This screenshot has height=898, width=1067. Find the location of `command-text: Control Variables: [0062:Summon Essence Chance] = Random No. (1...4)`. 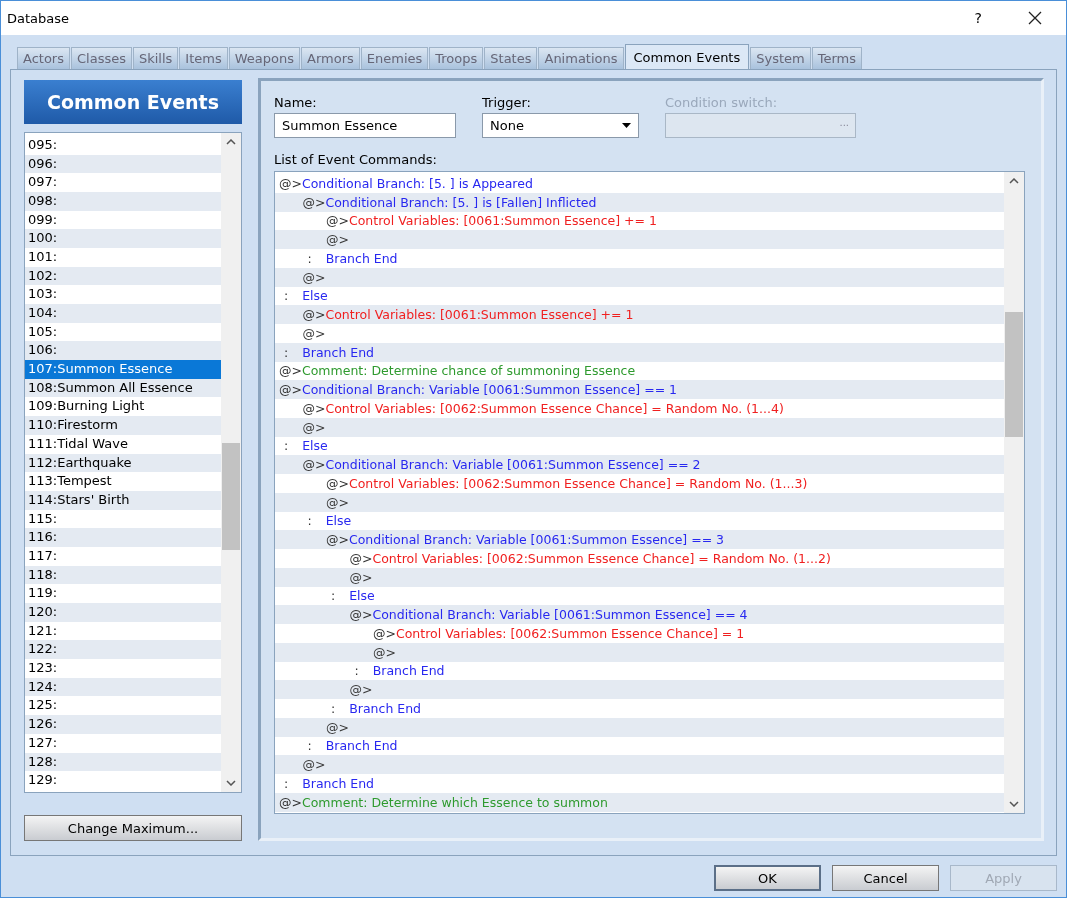

command-text: Control Variables: [0062:Summon Essence Chance] = Random No. (1...4) is located at coordinates (554, 408).